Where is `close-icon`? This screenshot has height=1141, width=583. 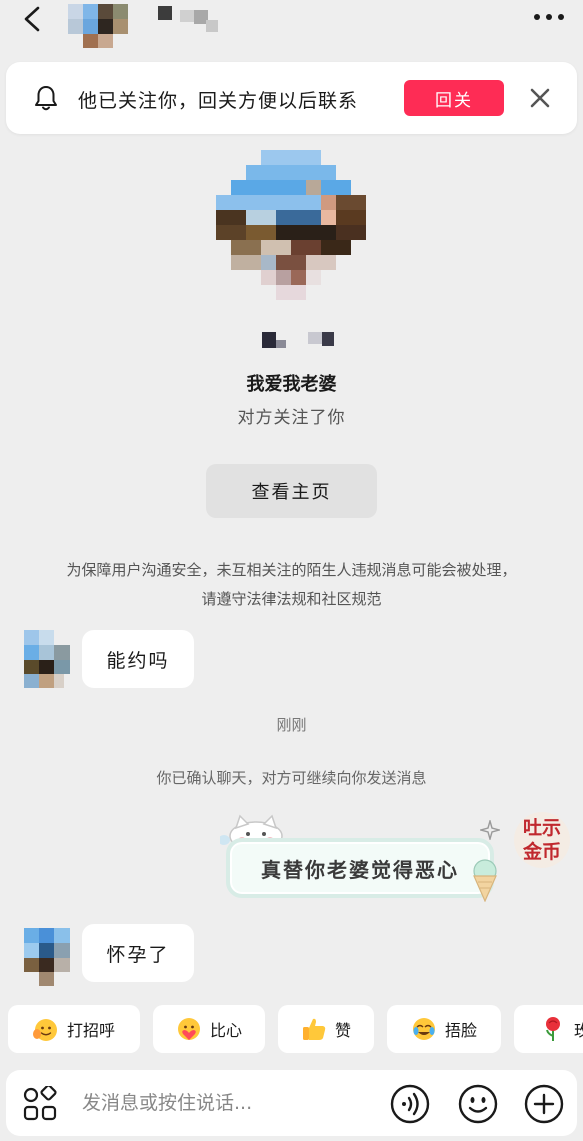 close-icon is located at coordinates (540, 98).